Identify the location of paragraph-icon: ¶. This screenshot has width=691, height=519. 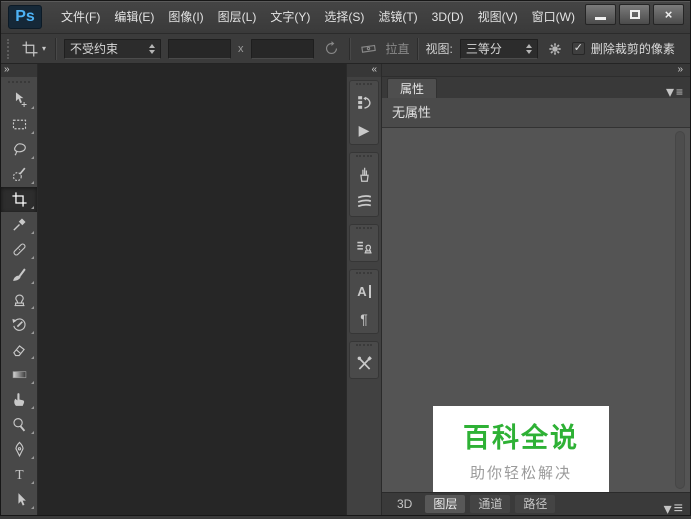
(364, 318).